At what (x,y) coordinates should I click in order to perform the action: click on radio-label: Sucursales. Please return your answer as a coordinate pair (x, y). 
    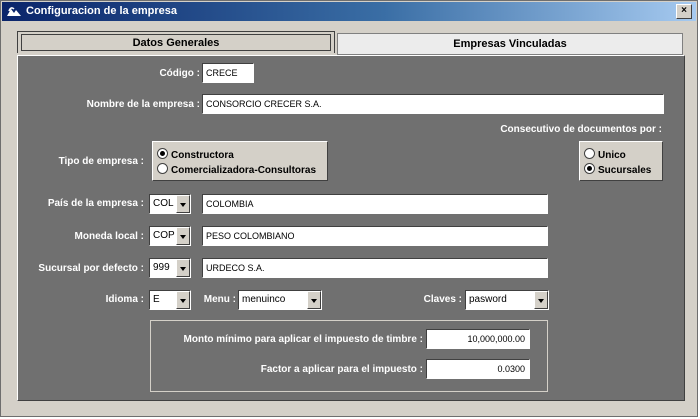
    Looking at the image, I should click on (625, 170).